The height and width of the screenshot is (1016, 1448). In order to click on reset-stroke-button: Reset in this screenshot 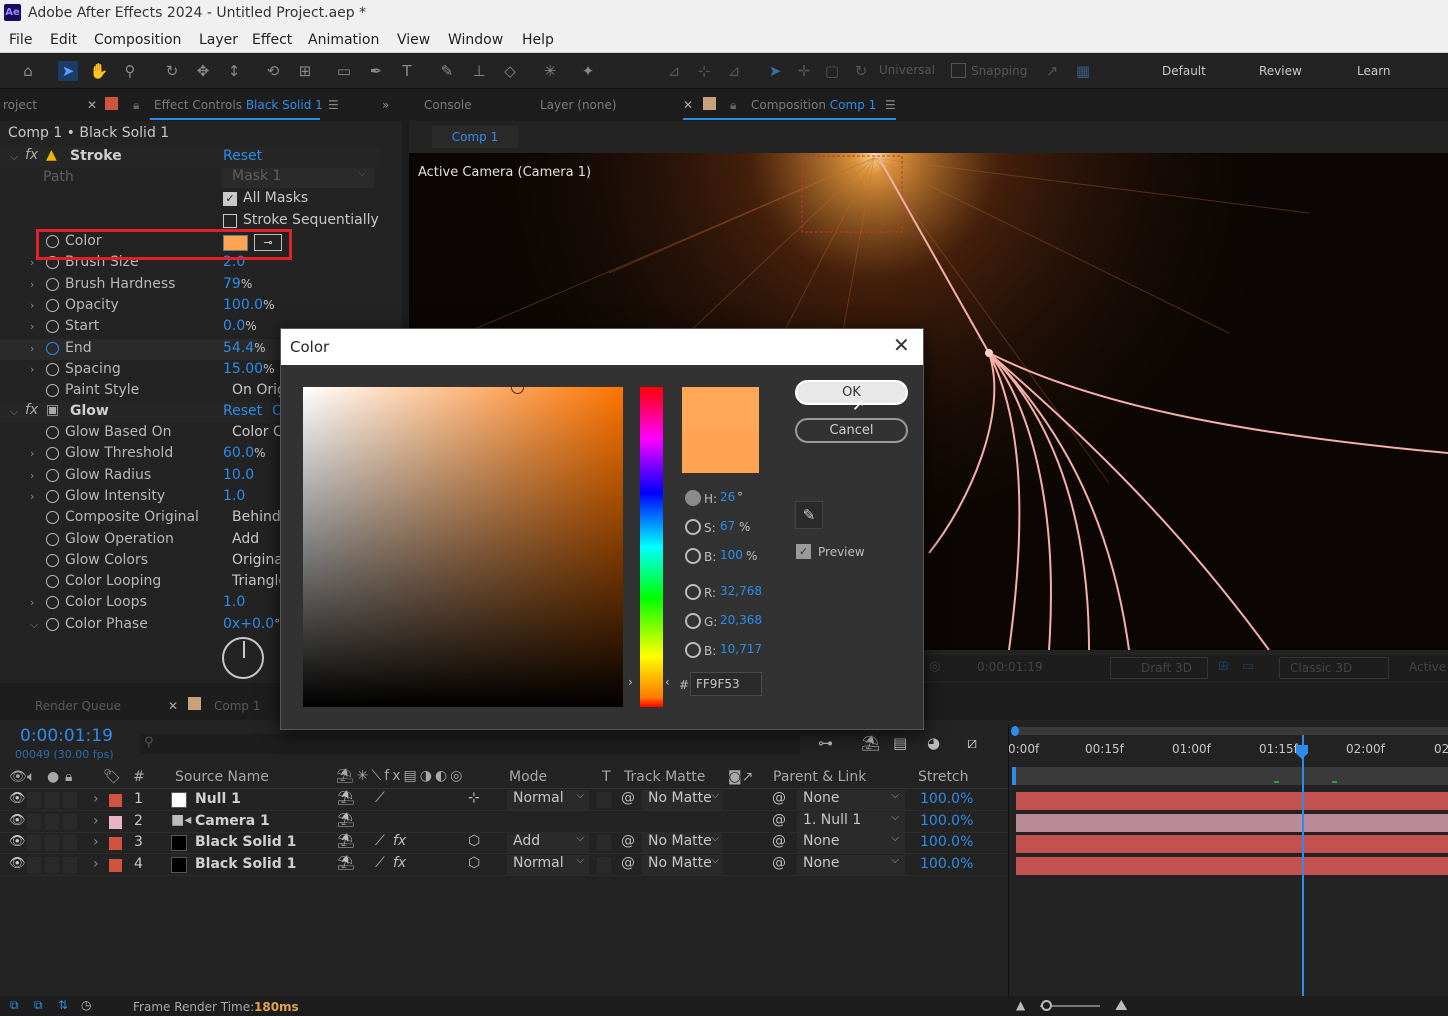, I will do `click(242, 156)`.